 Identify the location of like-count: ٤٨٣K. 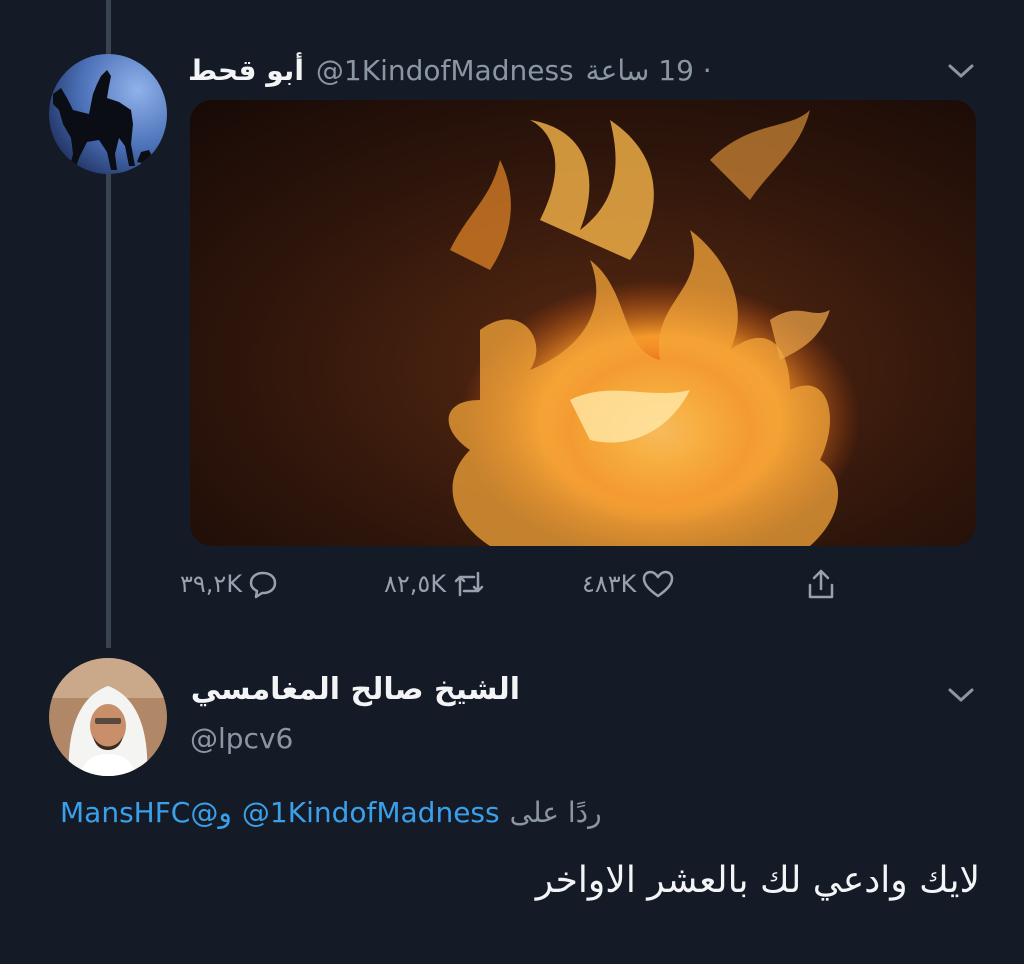
(609, 584).